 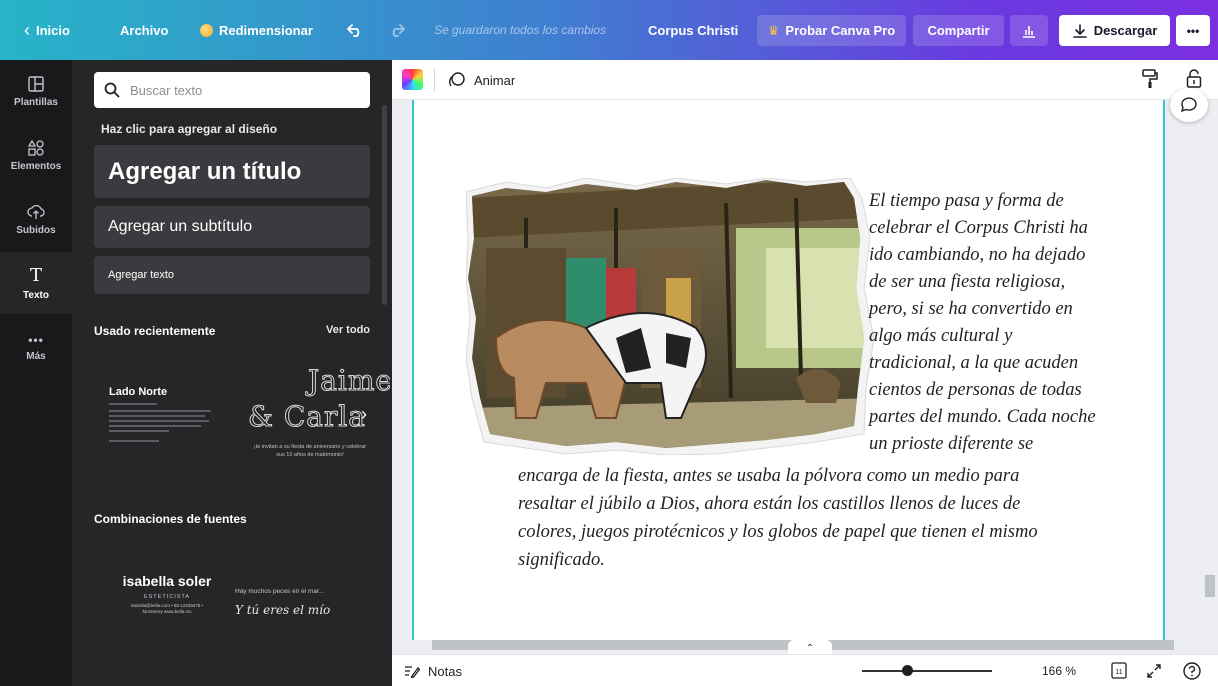 I want to click on template-title-line1: Jaime, so click(x=350, y=381).